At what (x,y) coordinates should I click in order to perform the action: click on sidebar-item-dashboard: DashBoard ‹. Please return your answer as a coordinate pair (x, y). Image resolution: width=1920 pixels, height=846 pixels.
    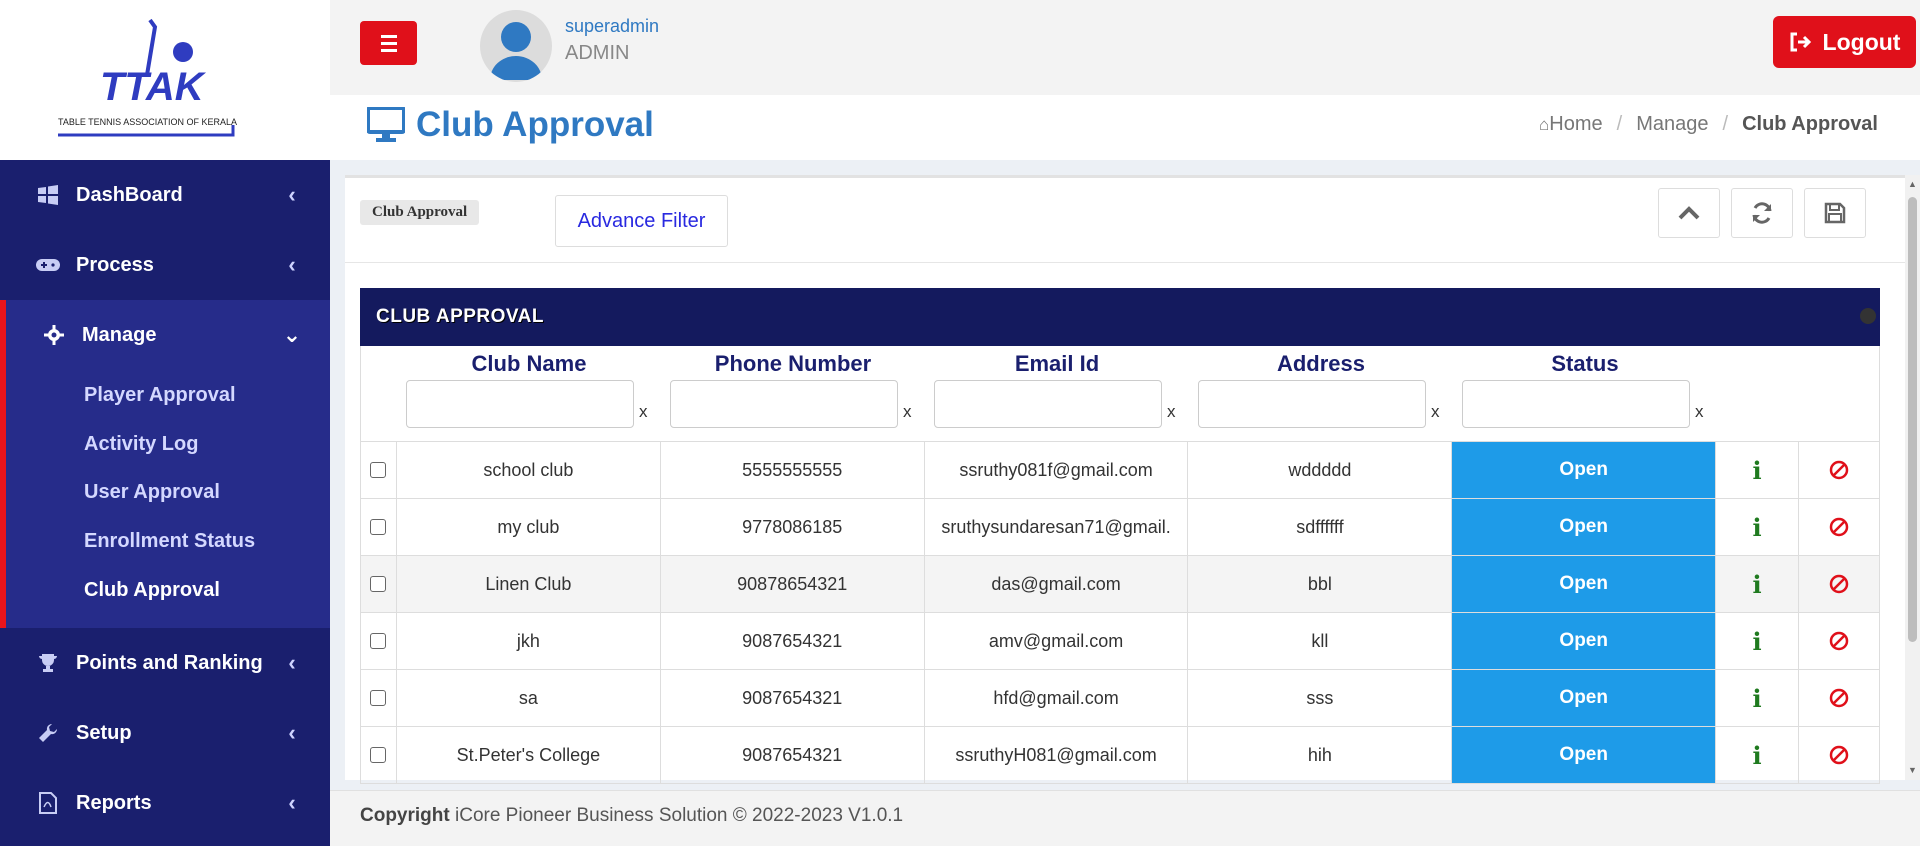
    Looking at the image, I should click on (165, 195).